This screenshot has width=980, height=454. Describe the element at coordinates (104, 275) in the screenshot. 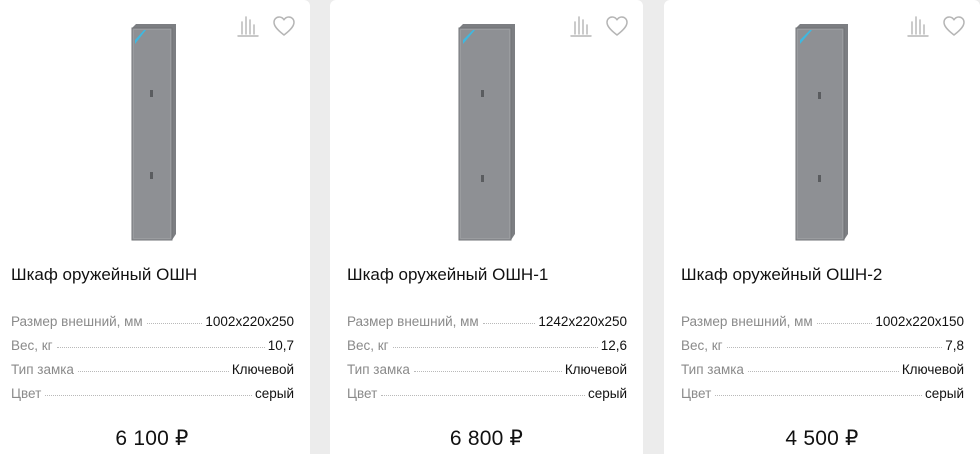

I see `product-title: Шкаф оружейный ОШН` at that location.